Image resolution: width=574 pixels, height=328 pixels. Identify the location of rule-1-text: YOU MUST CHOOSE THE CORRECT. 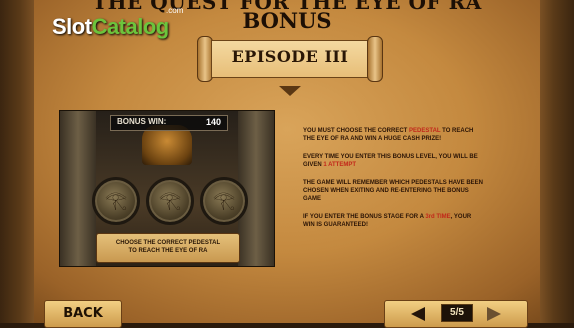
(356, 131).